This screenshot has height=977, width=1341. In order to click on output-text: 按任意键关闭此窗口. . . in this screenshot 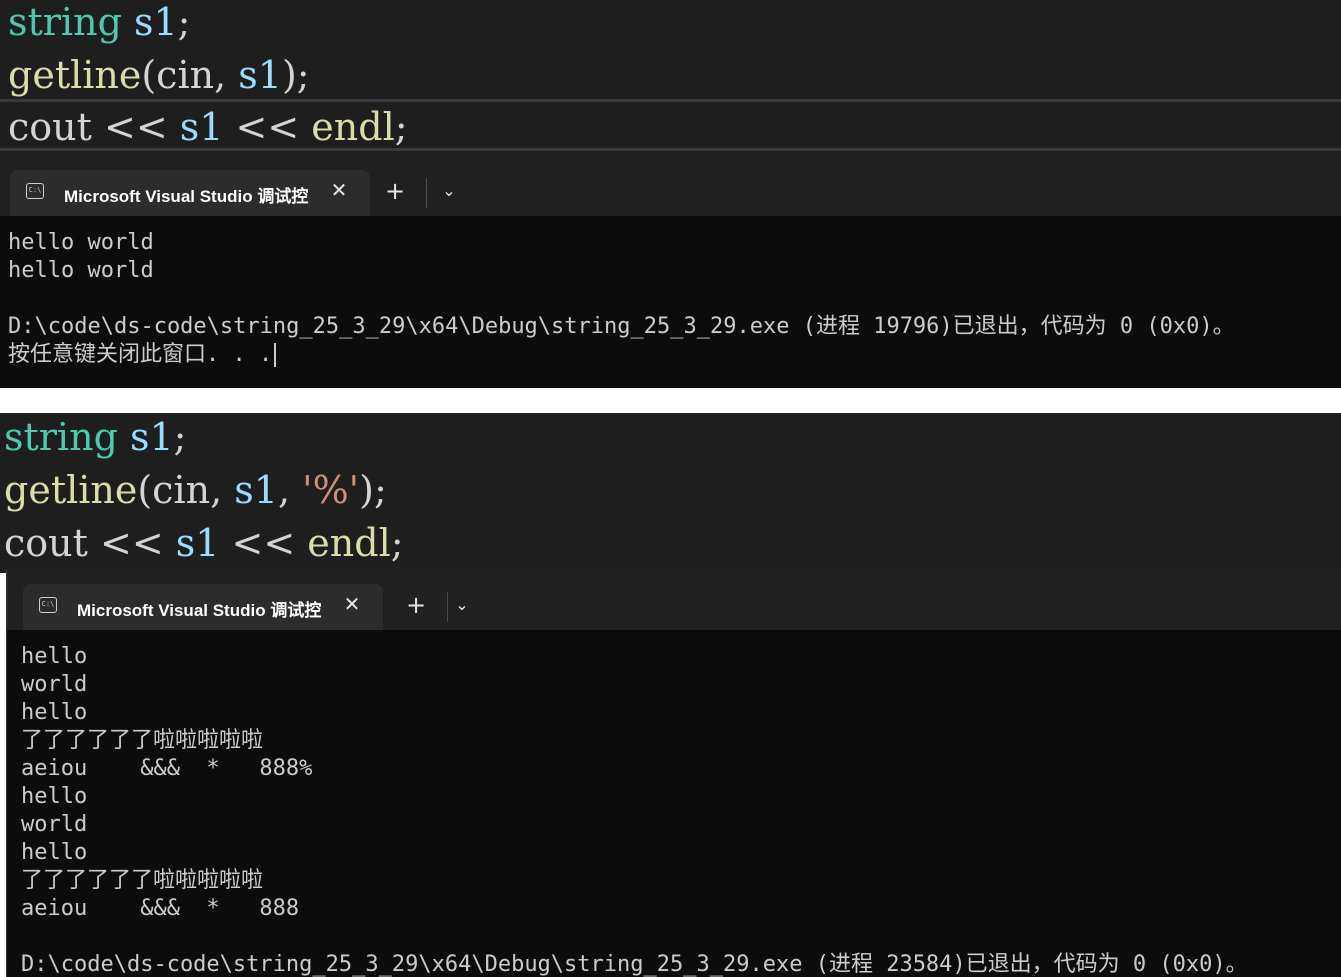, I will do `click(140, 354)`.